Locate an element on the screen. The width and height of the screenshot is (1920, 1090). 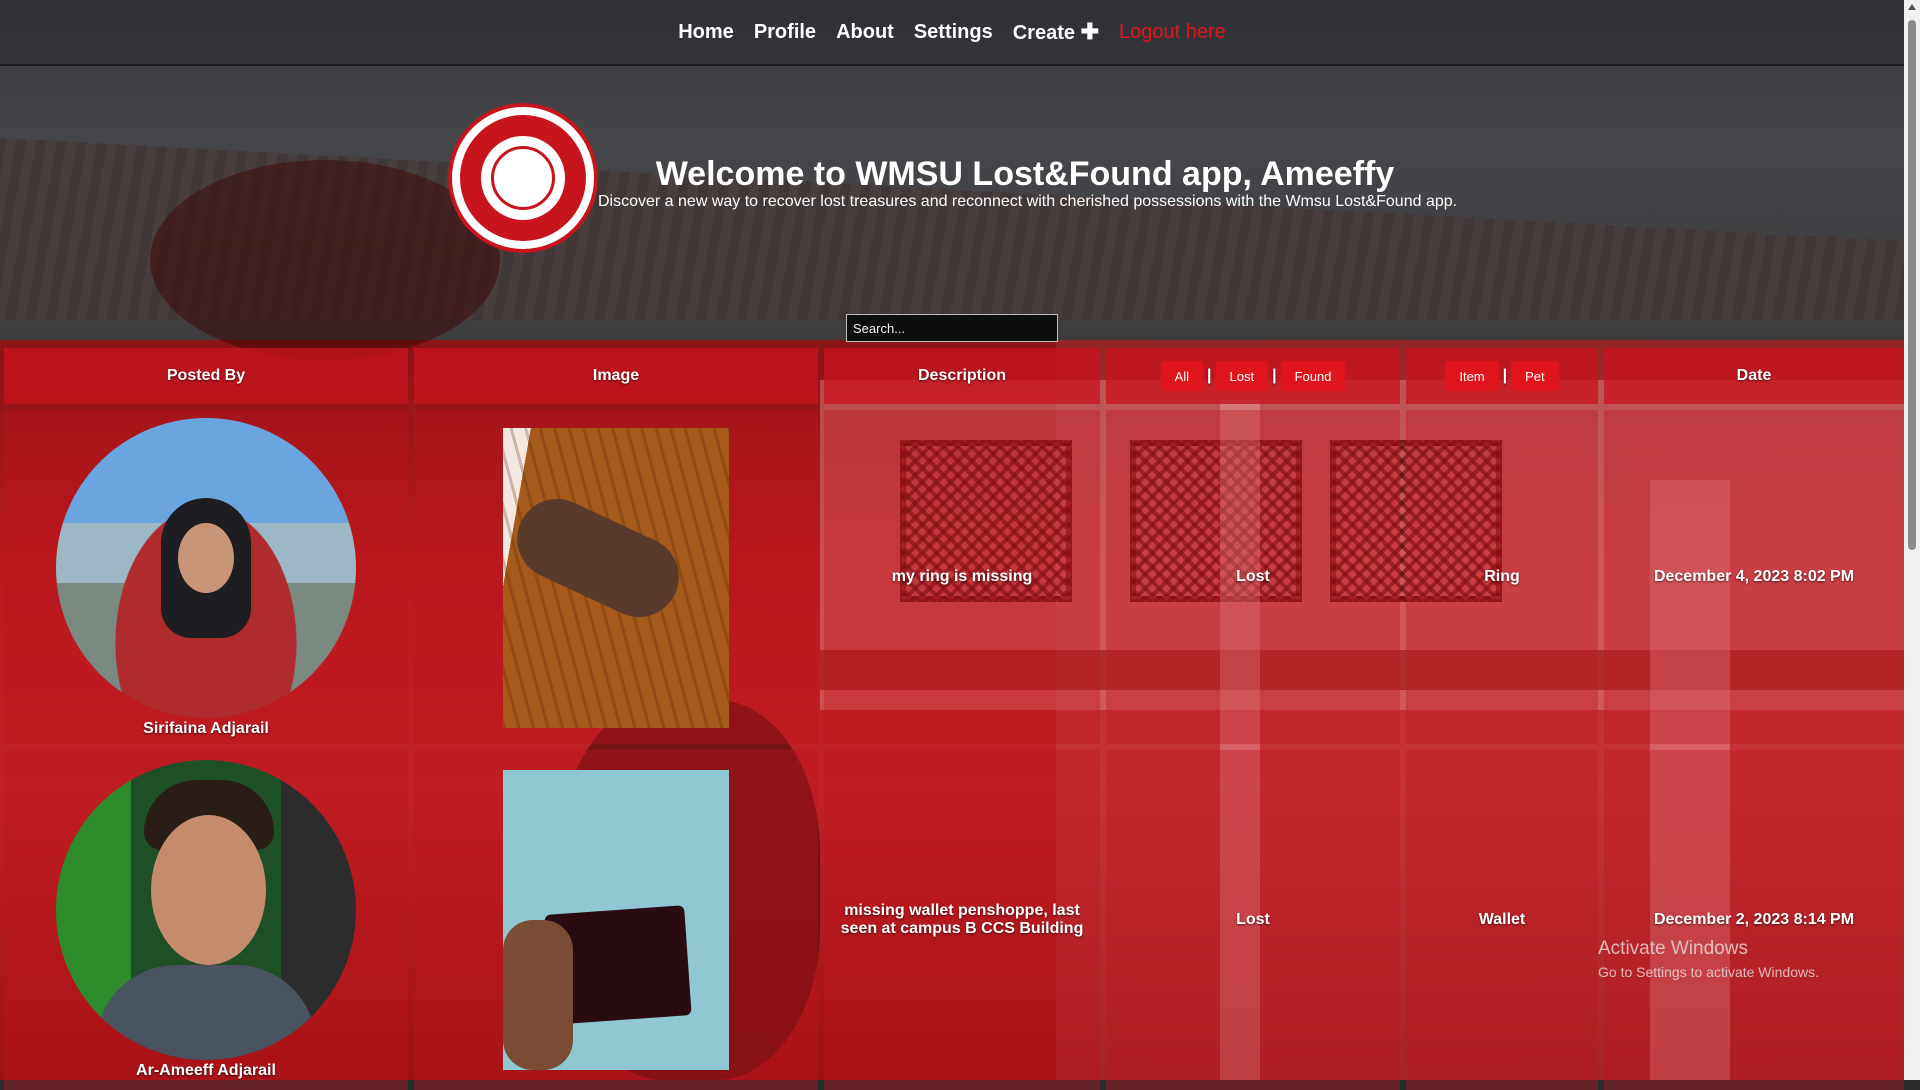
filter-item-button: Item is located at coordinates (1472, 376).